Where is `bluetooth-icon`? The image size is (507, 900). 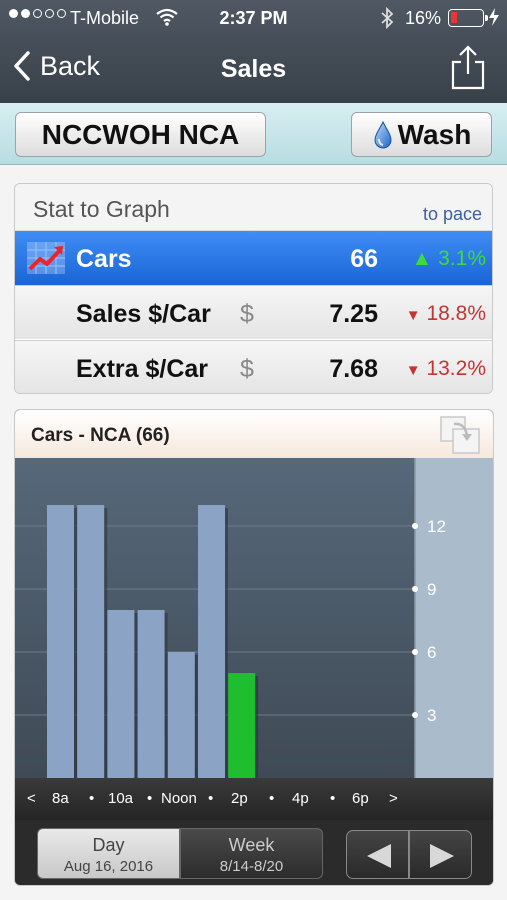 bluetooth-icon is located at coordinates (387, 20).